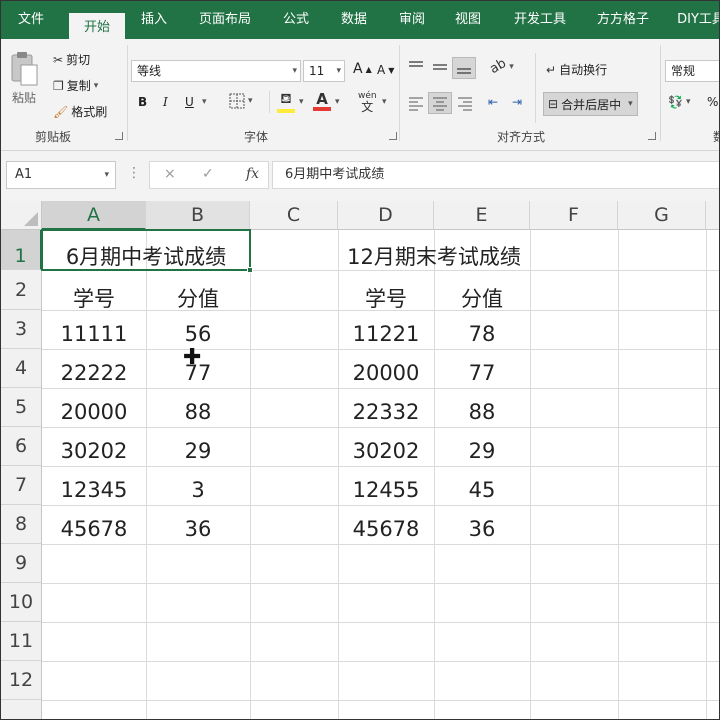 The width and height of the screenshot is (720, 720). What do you see at coordinates (21, 680) in the screenshot?
I see `row-header-12: 12` at bounding box center [21, 680].